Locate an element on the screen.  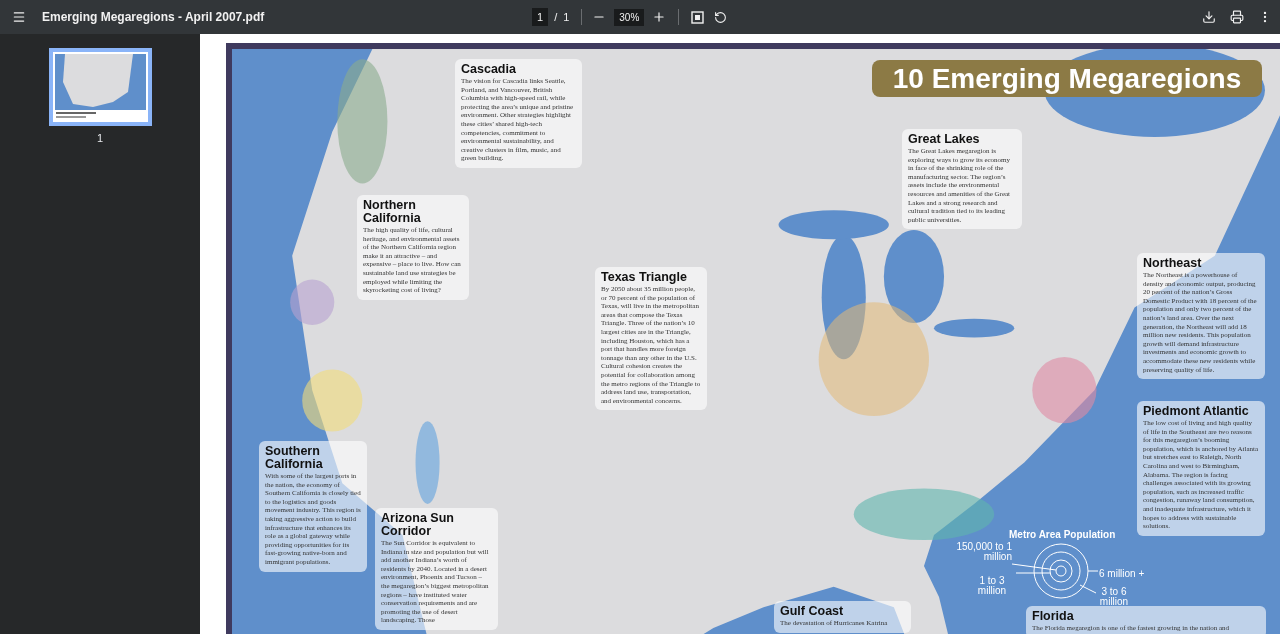
legend-label: 6 million + is located at coordinates (1122, 574).